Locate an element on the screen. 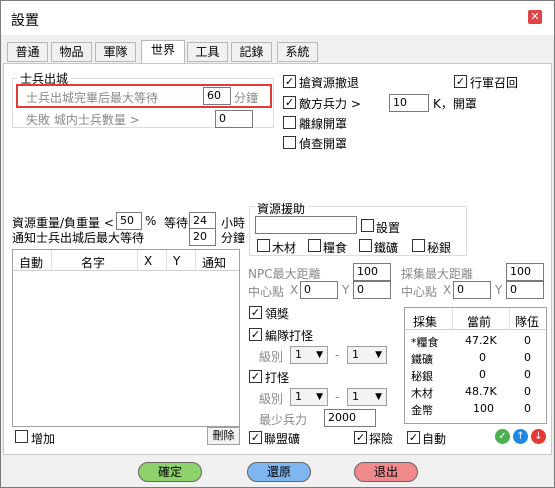 The width and height of the screenshot is (555, 488). aid-food-checkbox is located at coordinates (314, 245).